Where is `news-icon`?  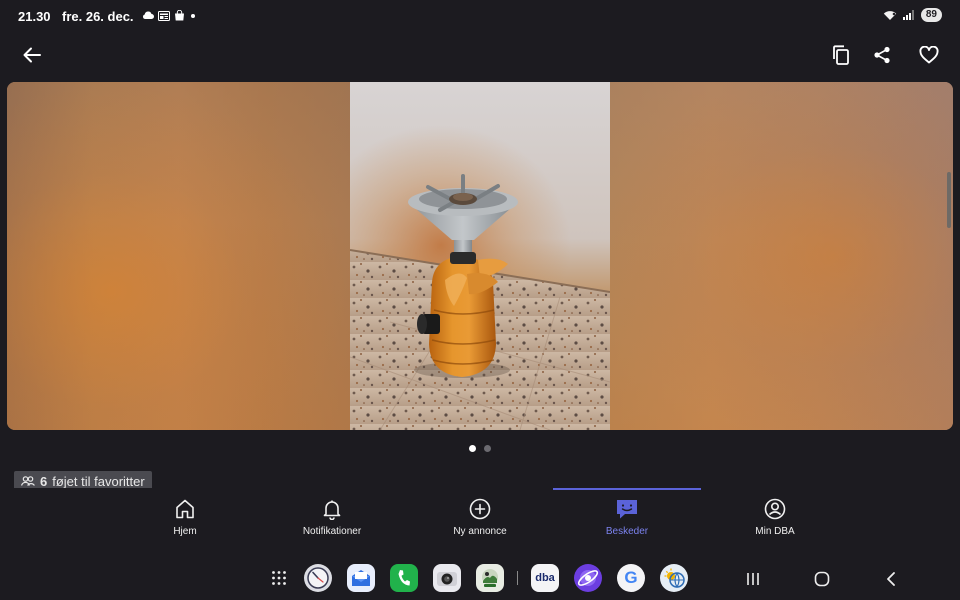
news-icon is located at coordinates (164, 15).